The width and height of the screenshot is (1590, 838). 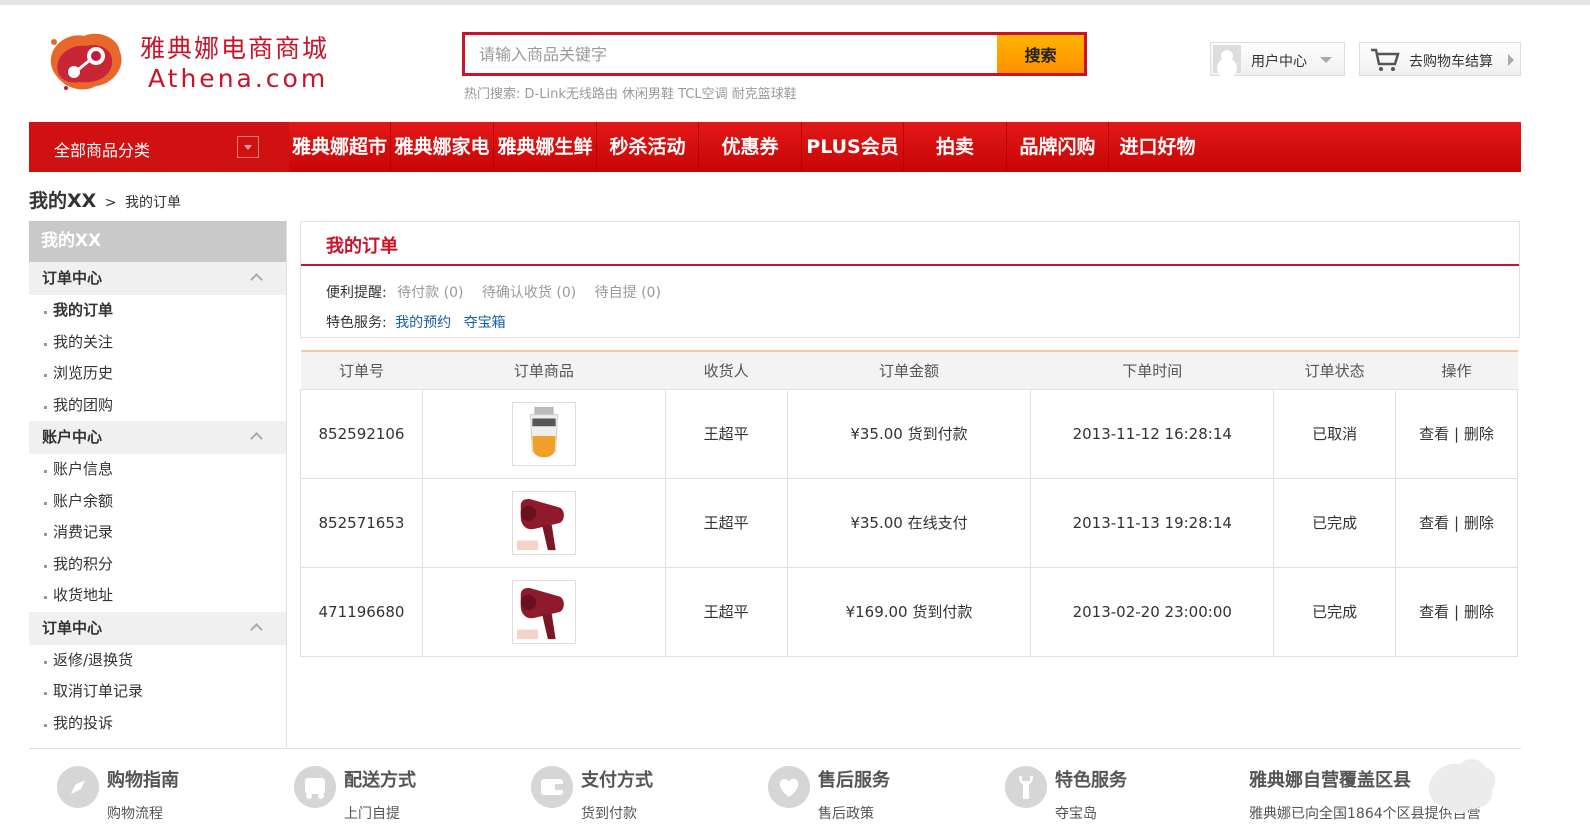 I want to click on heart-icon, so click(x=789, y=787).